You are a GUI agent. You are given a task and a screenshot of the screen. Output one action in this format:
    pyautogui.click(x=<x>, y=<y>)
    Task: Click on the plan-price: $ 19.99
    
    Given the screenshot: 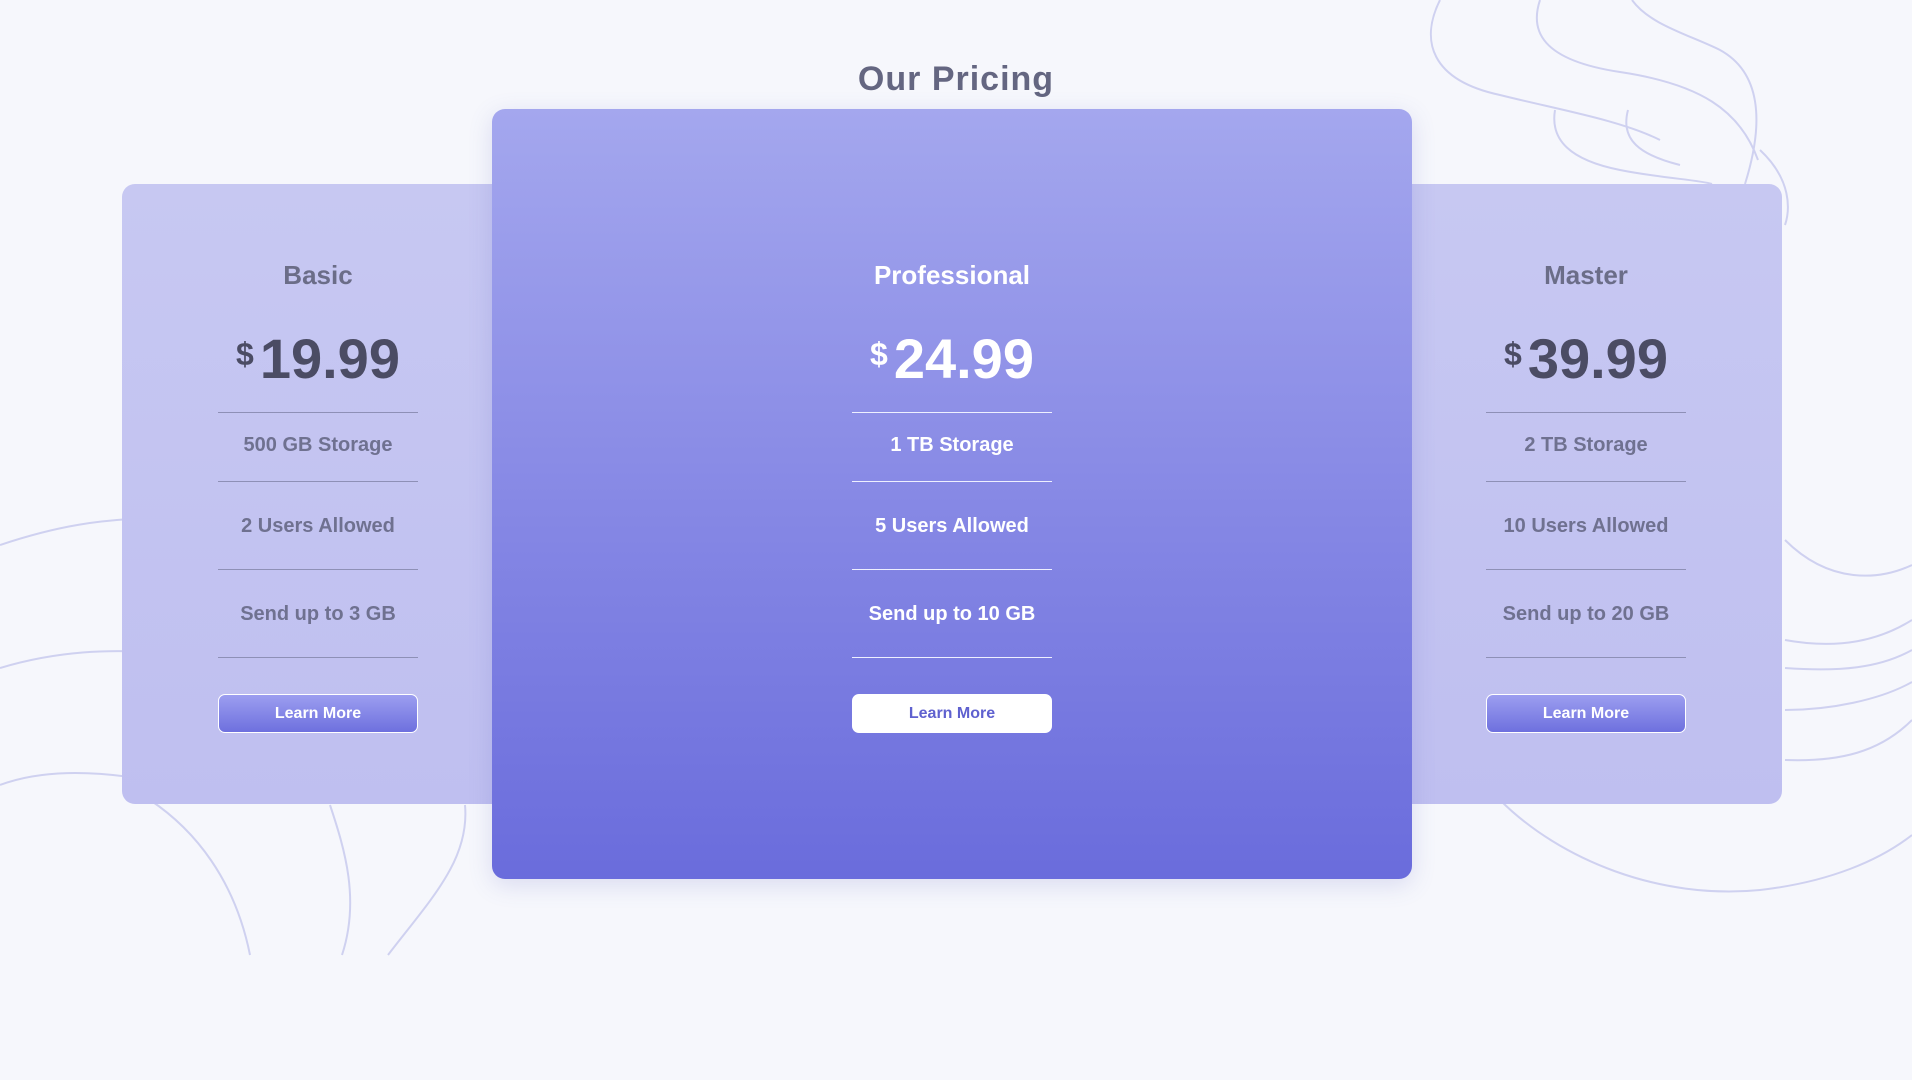 What is the action you would take?
    pyautogui.click(x=318, y=358)
    